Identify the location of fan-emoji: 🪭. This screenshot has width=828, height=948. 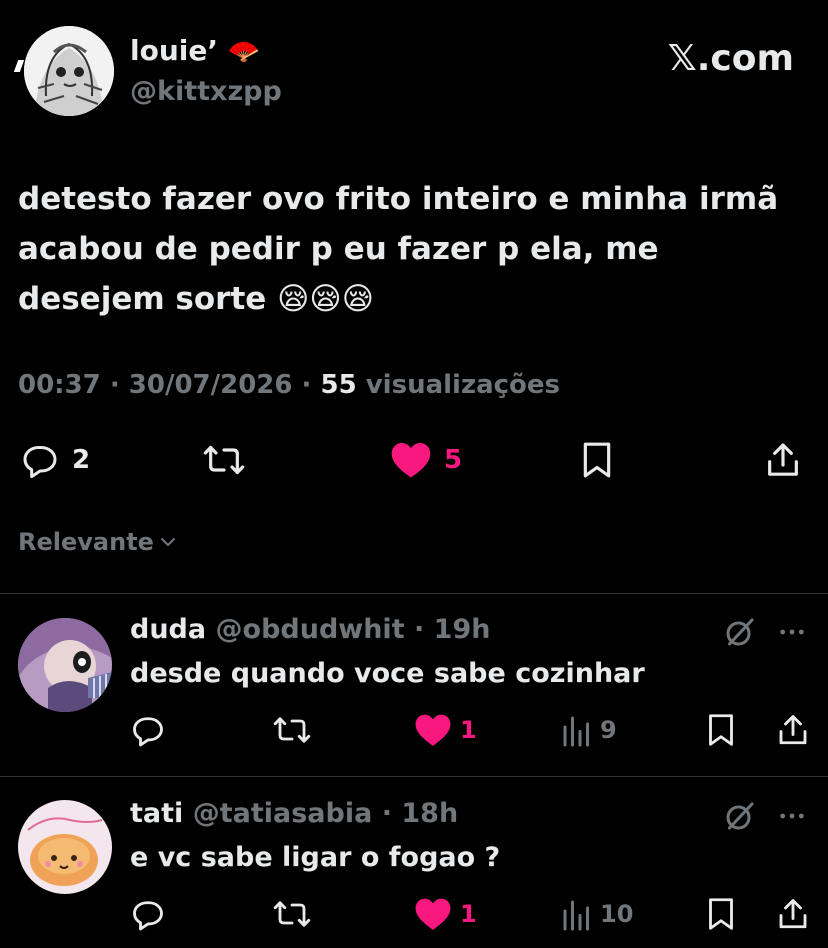
(244, 52).